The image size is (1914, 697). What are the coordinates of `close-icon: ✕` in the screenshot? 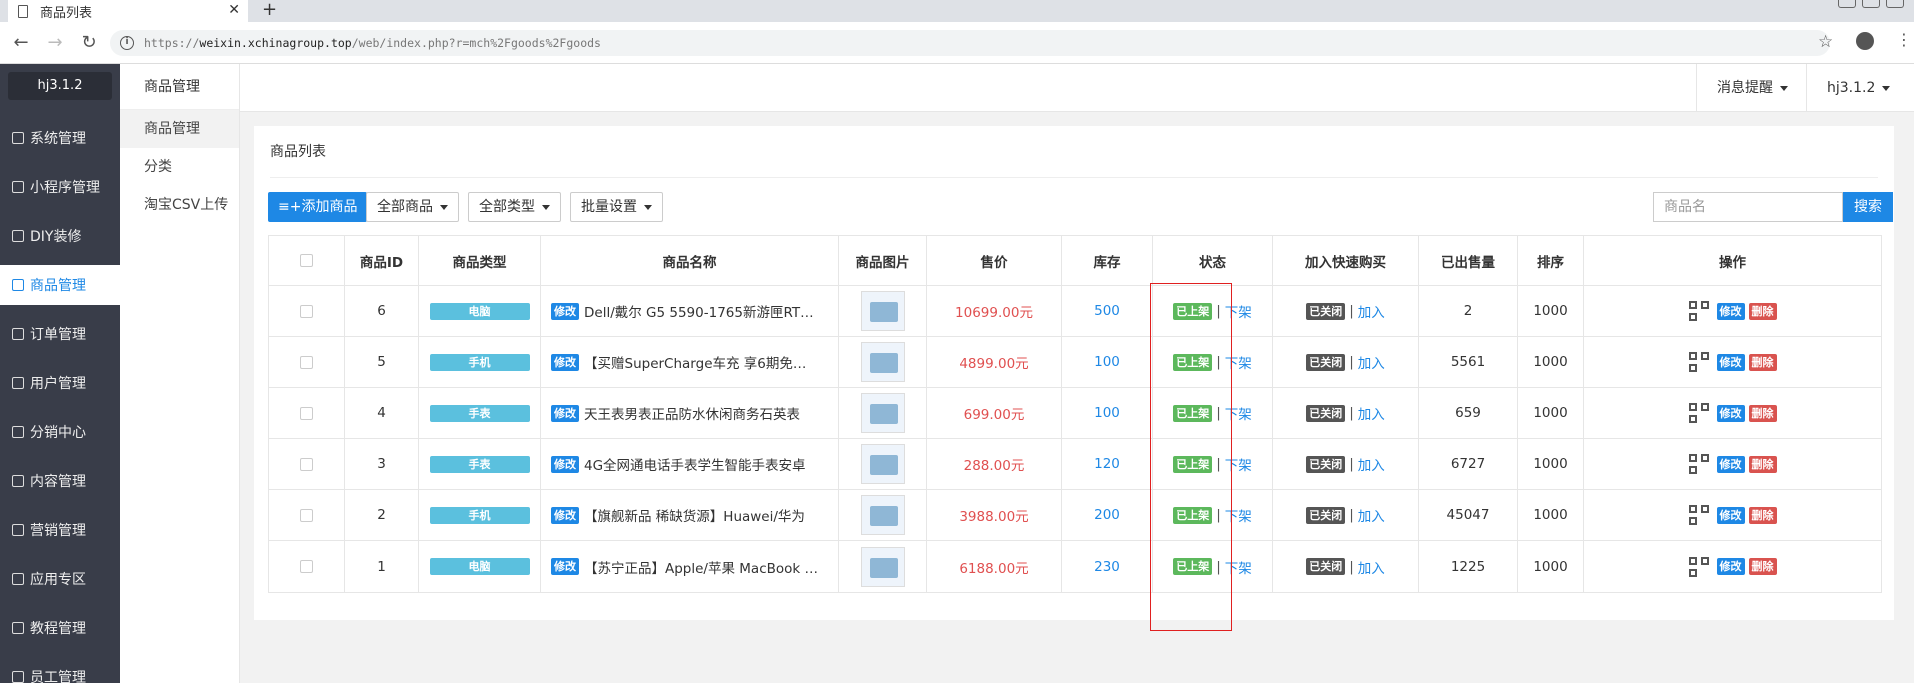 It's located at (234, 10).